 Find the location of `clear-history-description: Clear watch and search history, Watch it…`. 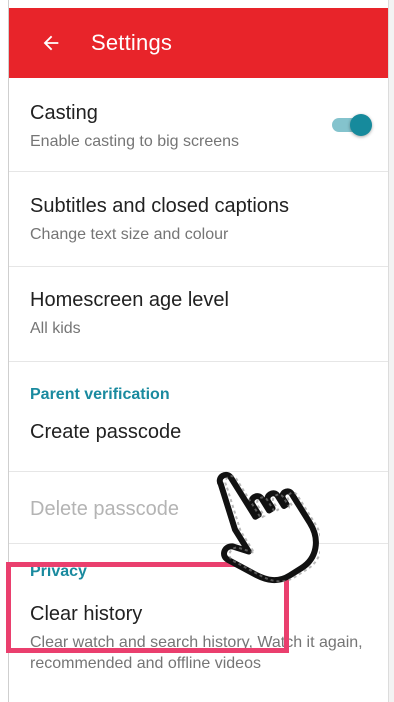

clear-history-description: Clear watch and search history, Watch it… is located at coordinates (196, 653).